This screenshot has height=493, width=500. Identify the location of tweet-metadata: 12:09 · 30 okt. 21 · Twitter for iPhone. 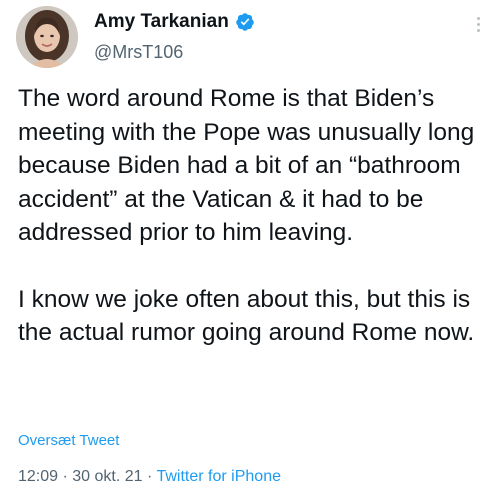
(149, 477).